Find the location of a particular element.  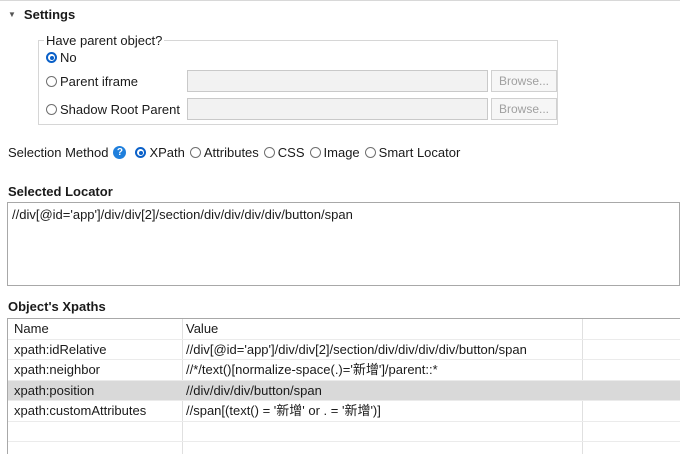

radio-css is located at coordinates (269, 152).